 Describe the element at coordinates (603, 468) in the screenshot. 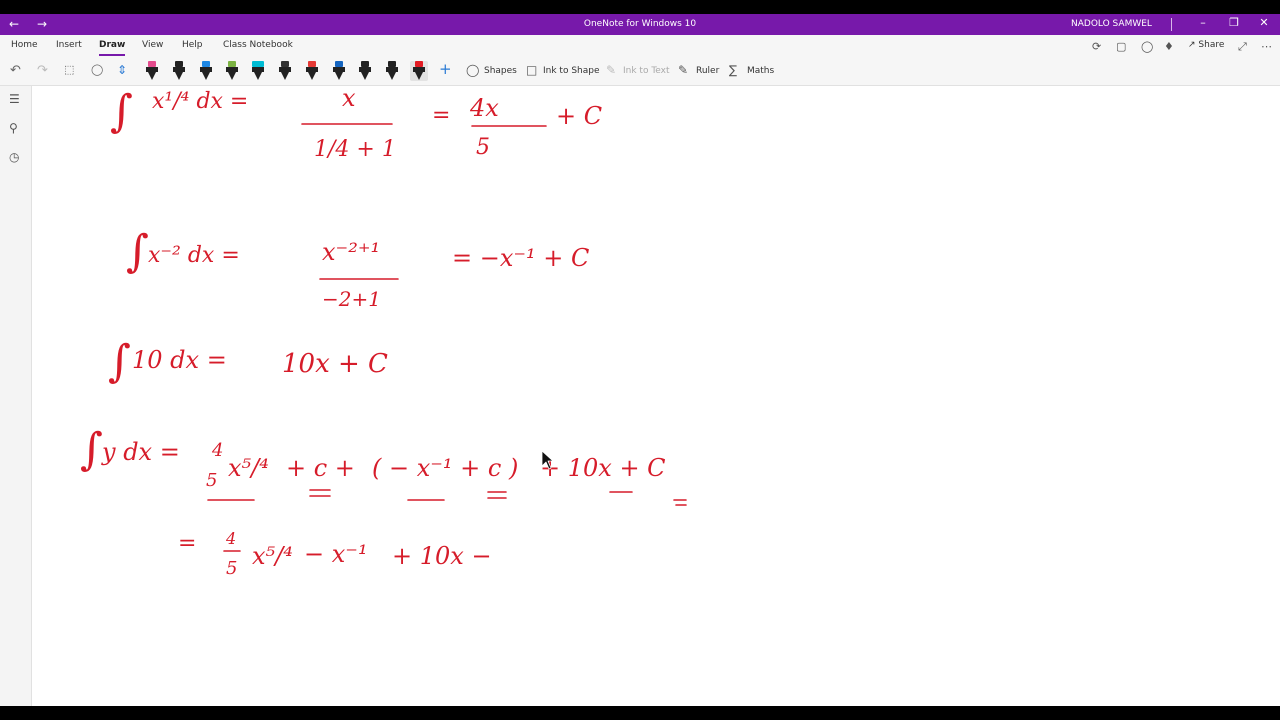

I see `line4-c: + 10x + C` at that location.